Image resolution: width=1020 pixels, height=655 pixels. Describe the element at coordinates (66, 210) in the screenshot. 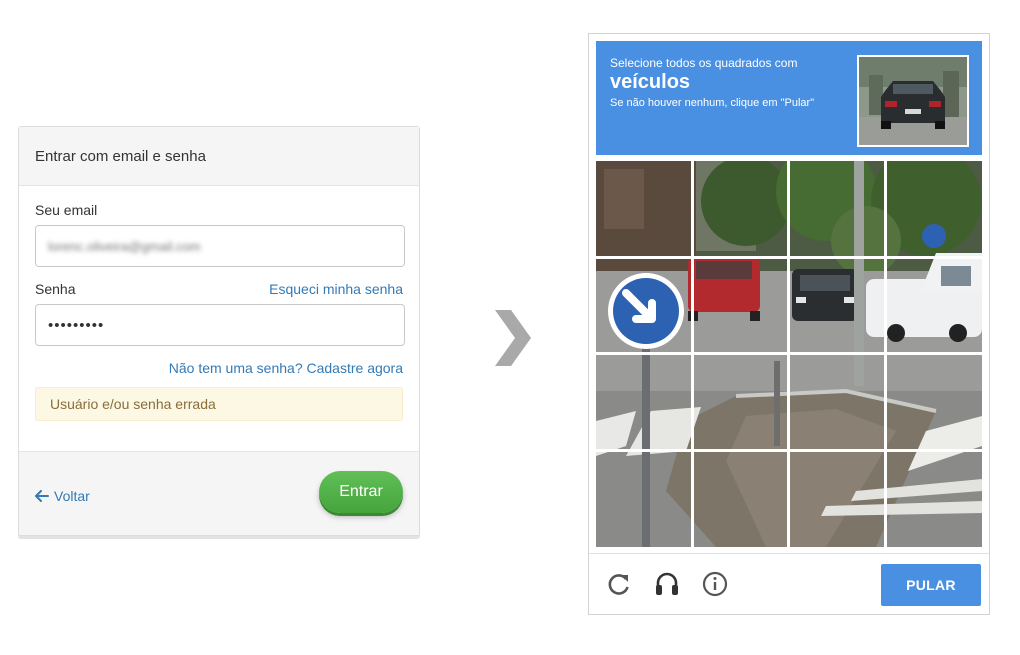

I see `email-label: Seu email` at that location.